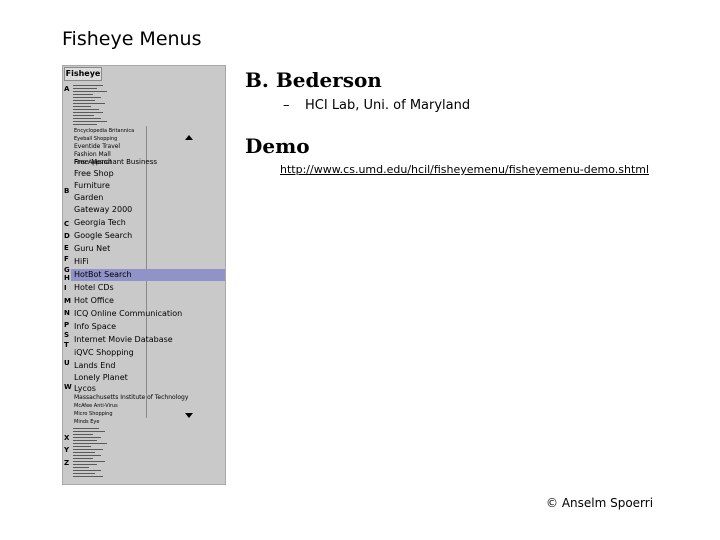 This screenshot has width=720, height=540. What do you see at coordinates (67, 313) in the screenshot?
I see `index-letter-n: N` at bounding box center [67, 313].